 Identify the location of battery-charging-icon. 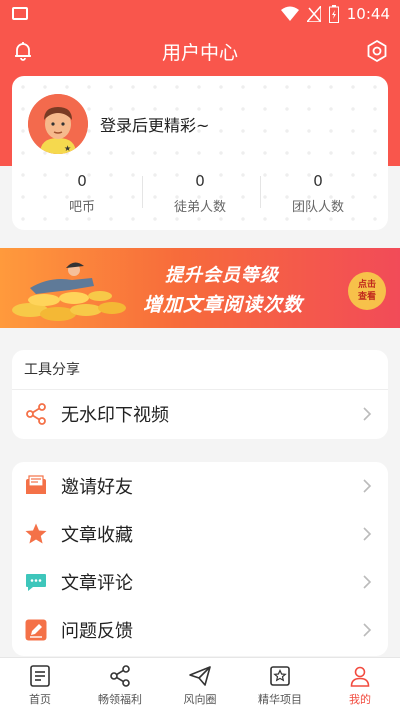
(333, 14).